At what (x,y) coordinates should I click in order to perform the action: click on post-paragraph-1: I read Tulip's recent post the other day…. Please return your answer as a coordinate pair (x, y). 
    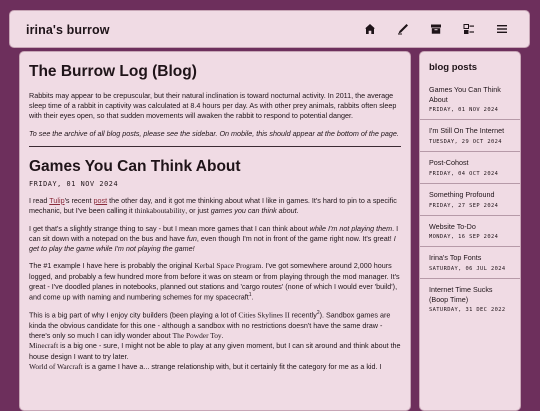
    Looking at the image, I should click on (213, 205).